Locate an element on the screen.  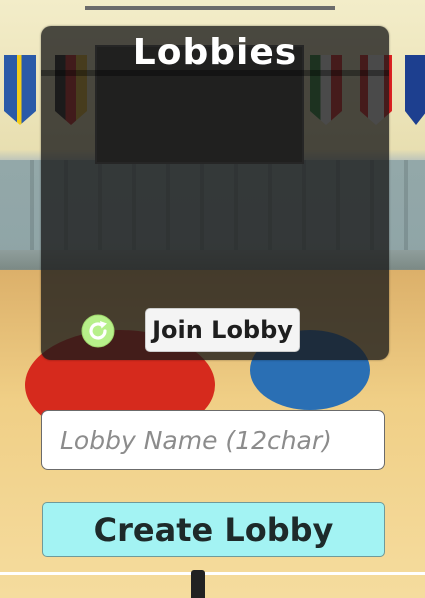
refresh-button is located at coordinates (98, 331).